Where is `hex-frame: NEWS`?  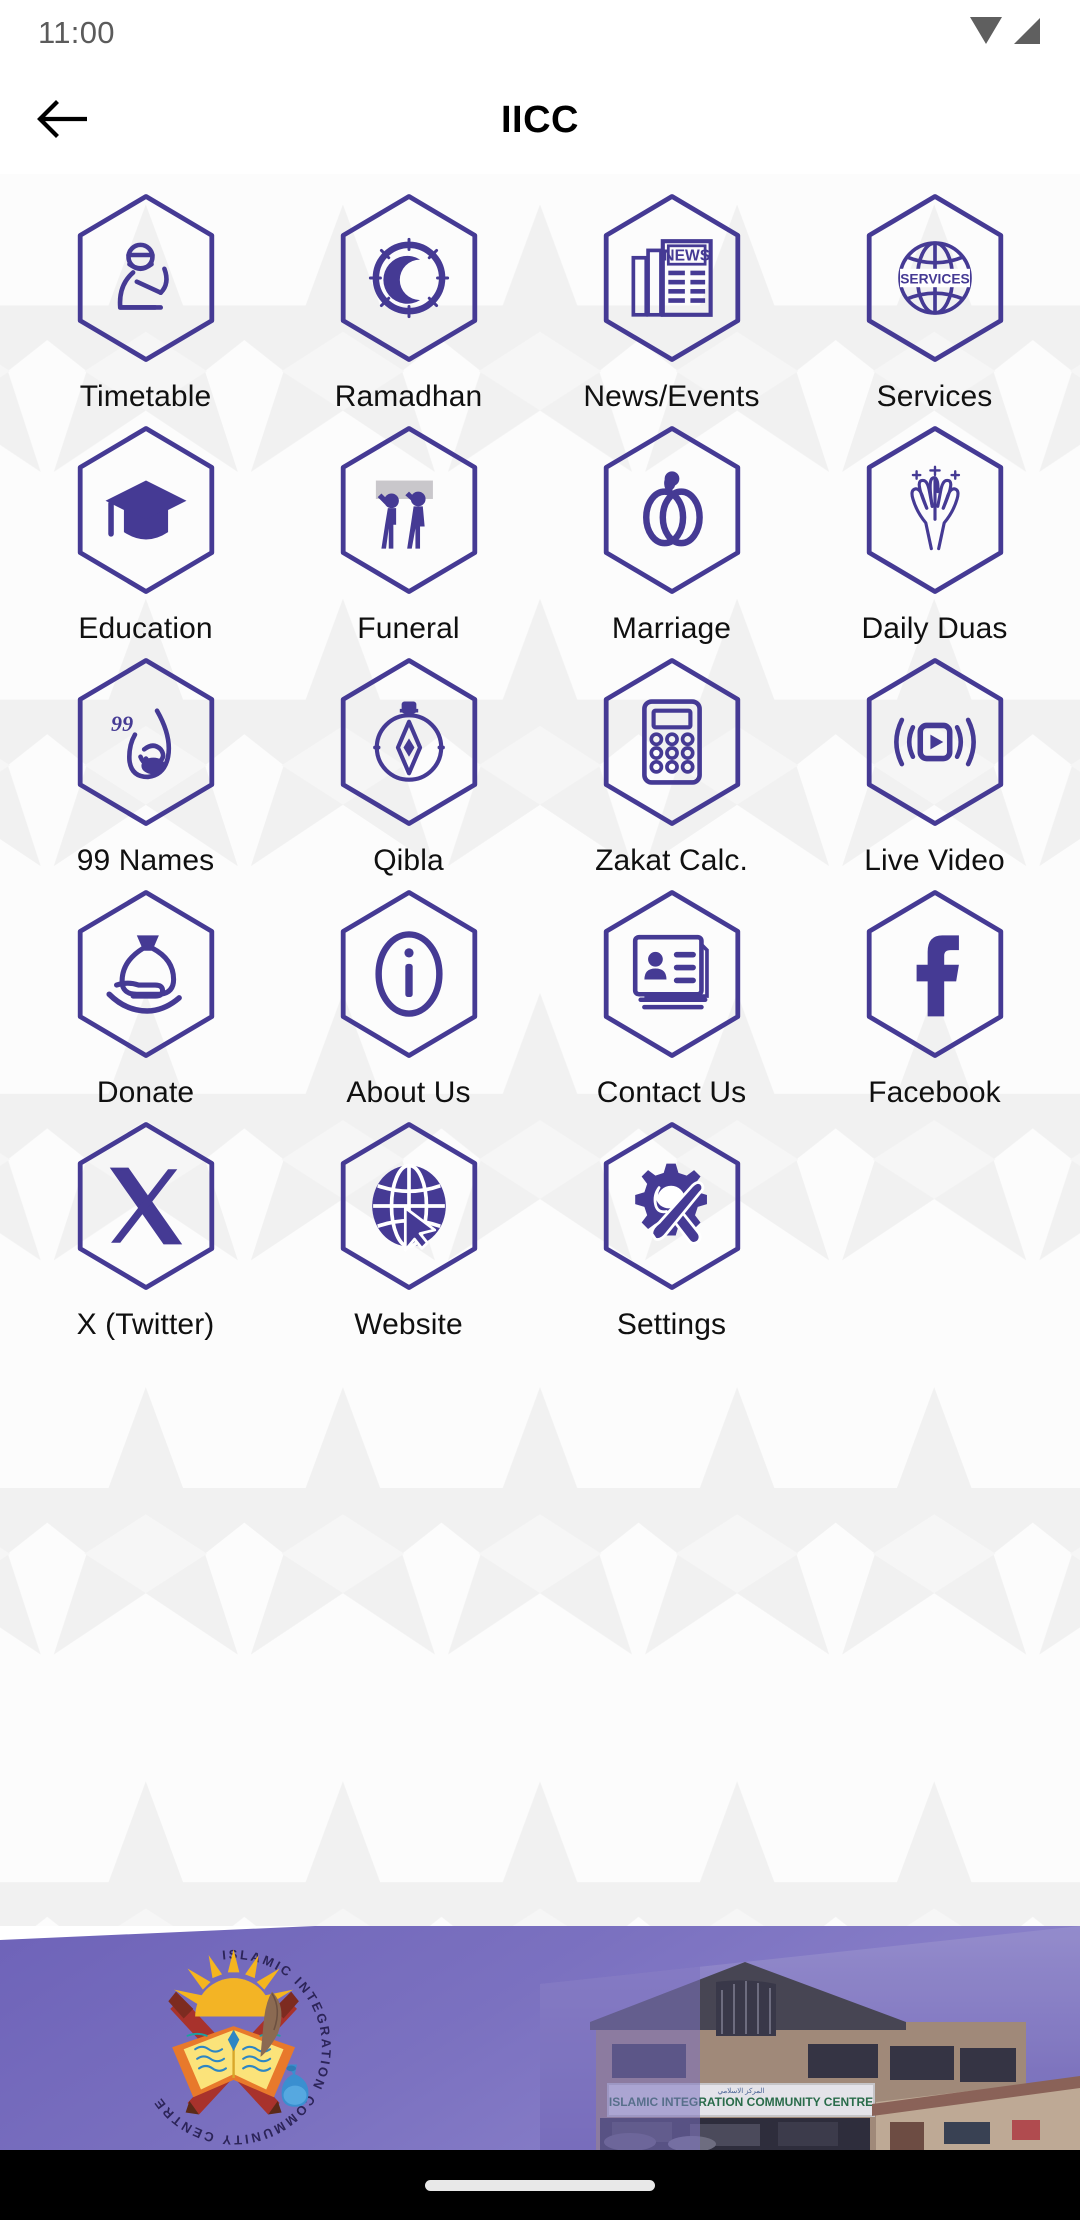 hex-frame: NEWS is located at coordinates (672, 278).